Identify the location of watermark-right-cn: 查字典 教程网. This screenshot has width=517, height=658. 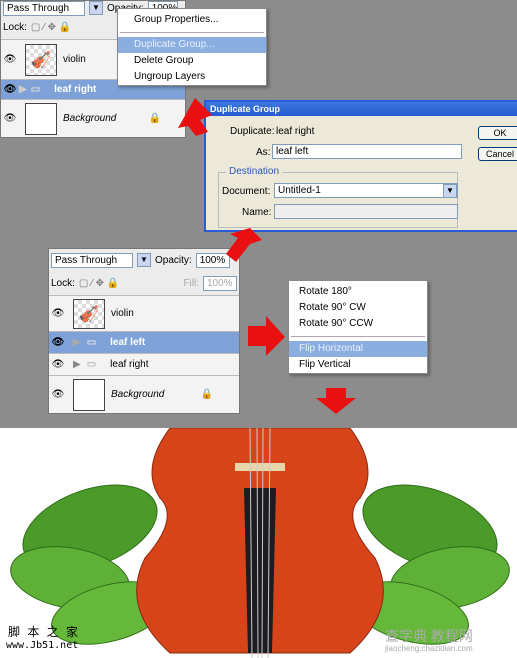
(429, 636).